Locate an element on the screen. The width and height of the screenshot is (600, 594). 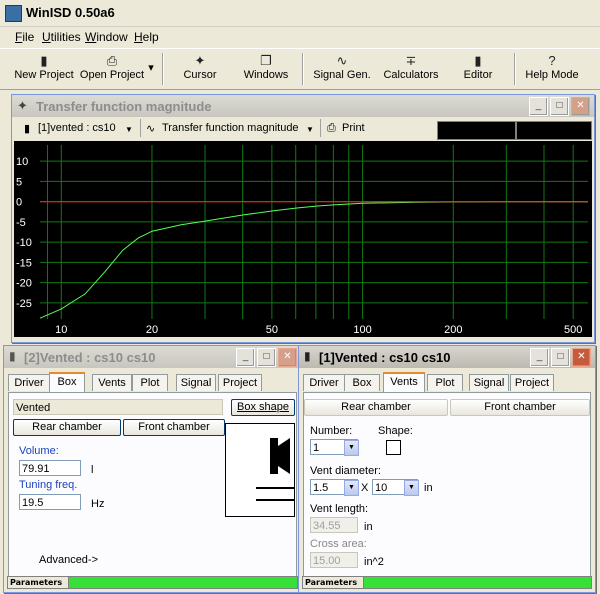
vented2-title-bar: ▮ [2]Vented : cs10 cs10 _ □ ✕ is located at coordinates (152, 357).